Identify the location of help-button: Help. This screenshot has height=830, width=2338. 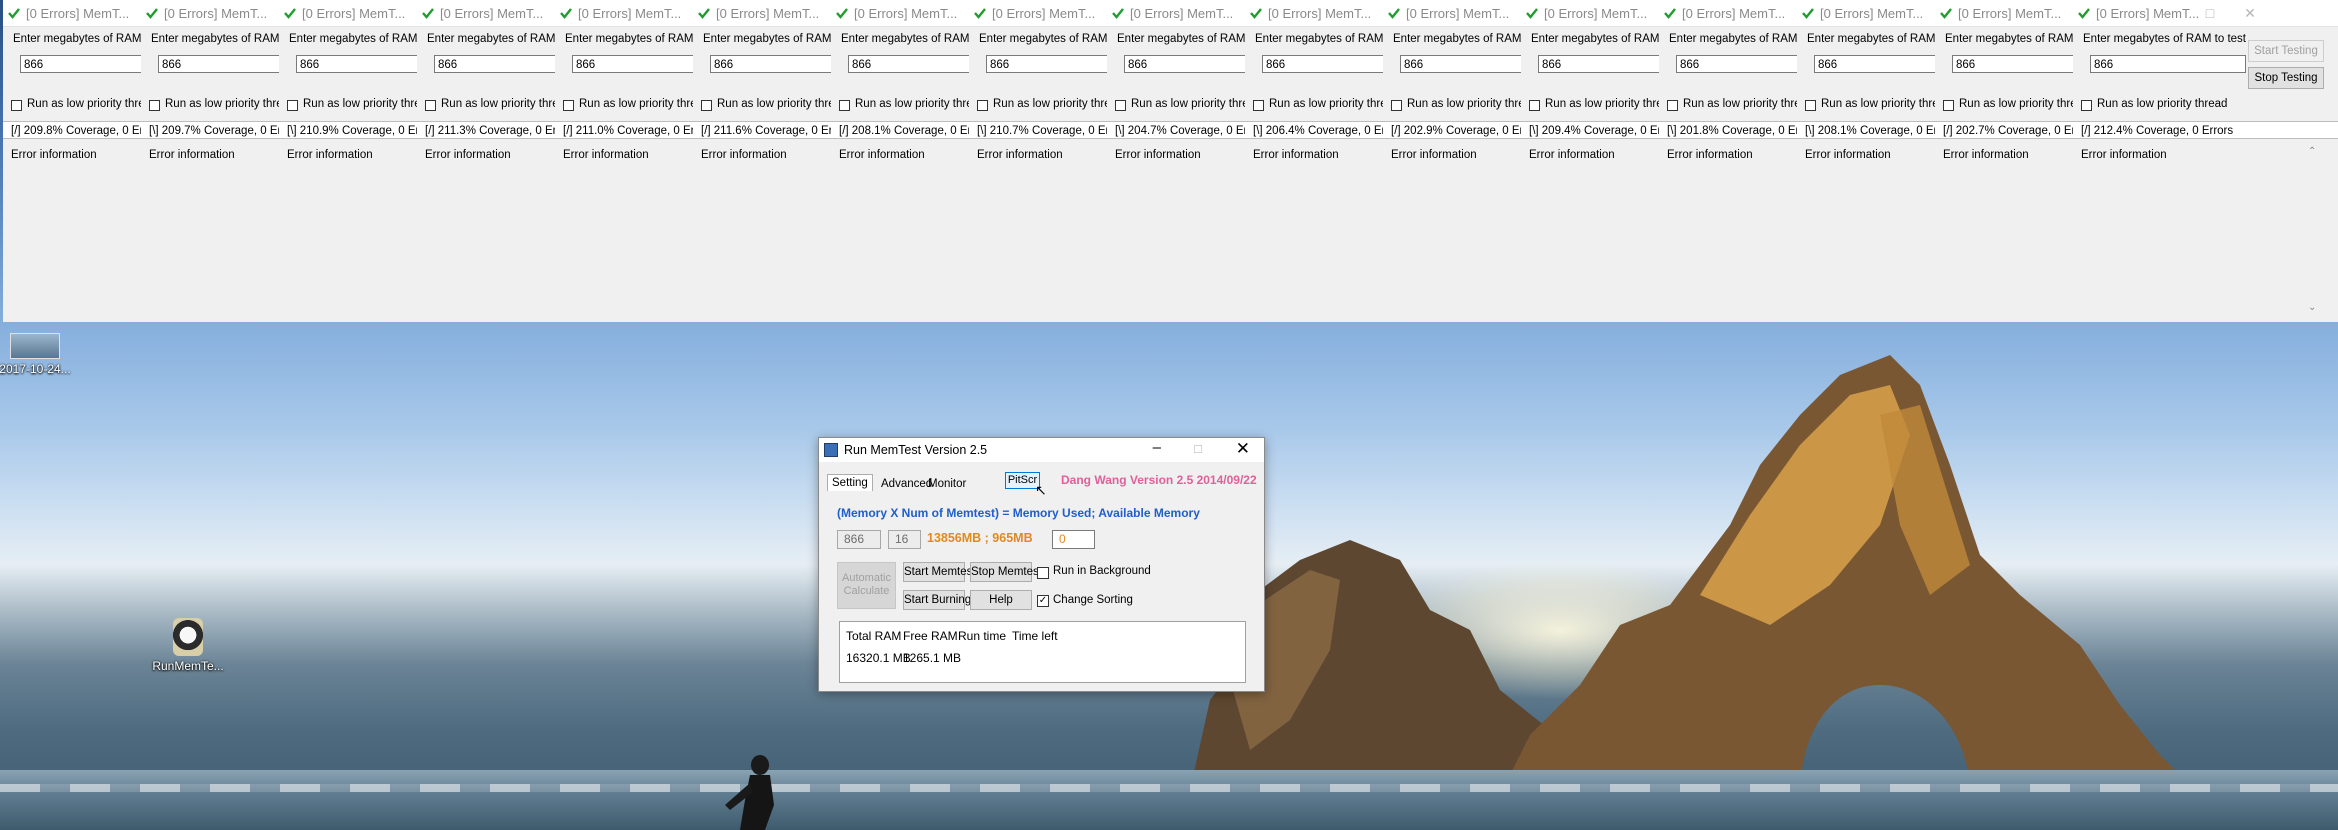
(1001, 600).